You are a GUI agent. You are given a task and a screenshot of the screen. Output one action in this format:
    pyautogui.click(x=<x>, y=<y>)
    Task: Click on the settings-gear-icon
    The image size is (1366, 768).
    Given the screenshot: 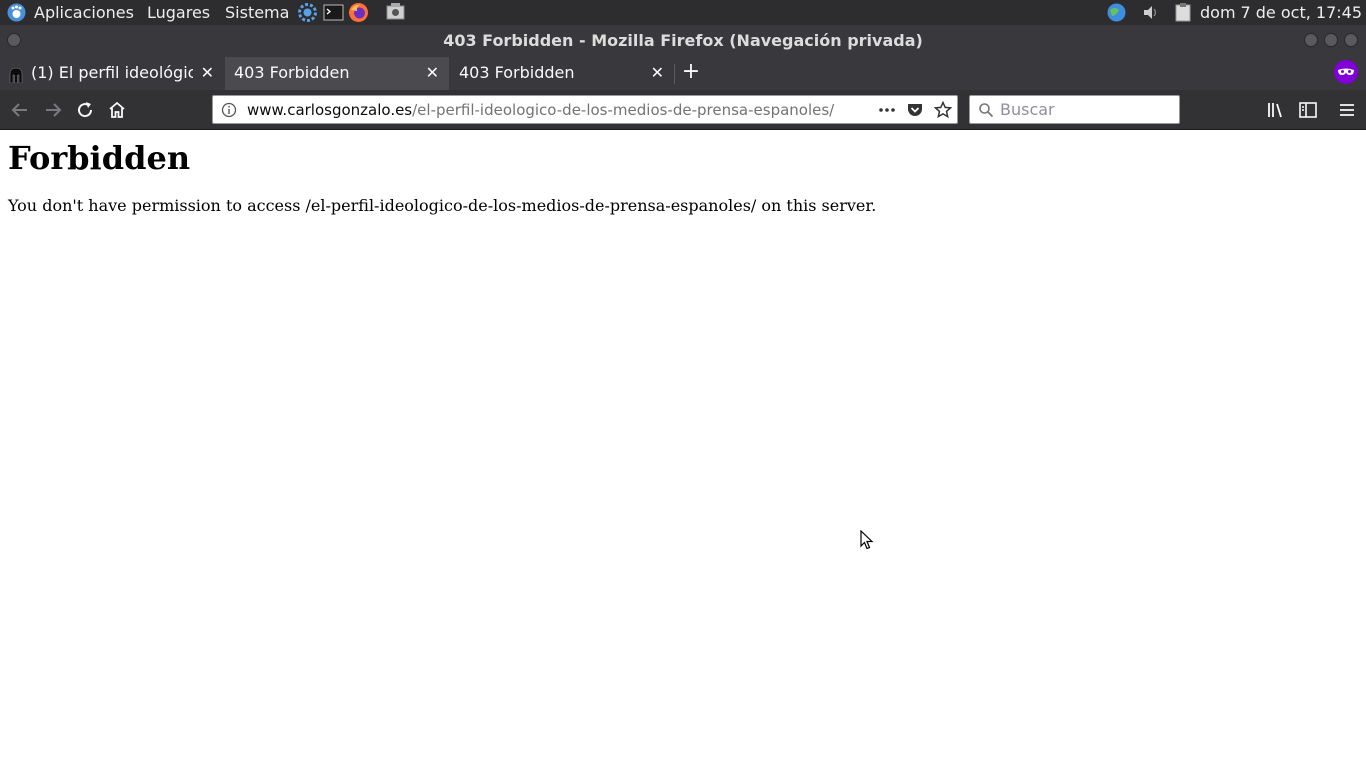 What is the action you would take?
    pyautogui.click(x=307, y=12)
    